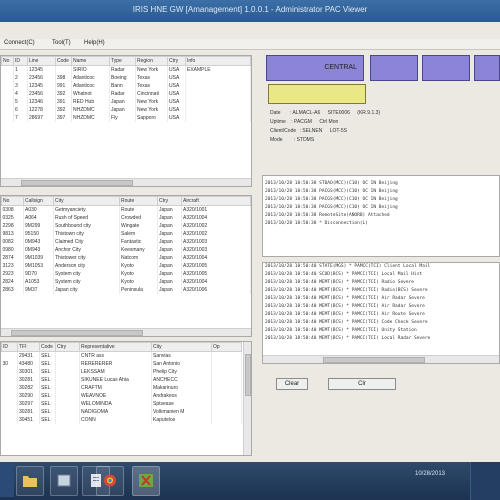 This screenshot has height=500, width=500. What do you see at coordinates (12, 234) in the screenshot?
I see `table-cell: 9813` at bounding box center [12, 234].